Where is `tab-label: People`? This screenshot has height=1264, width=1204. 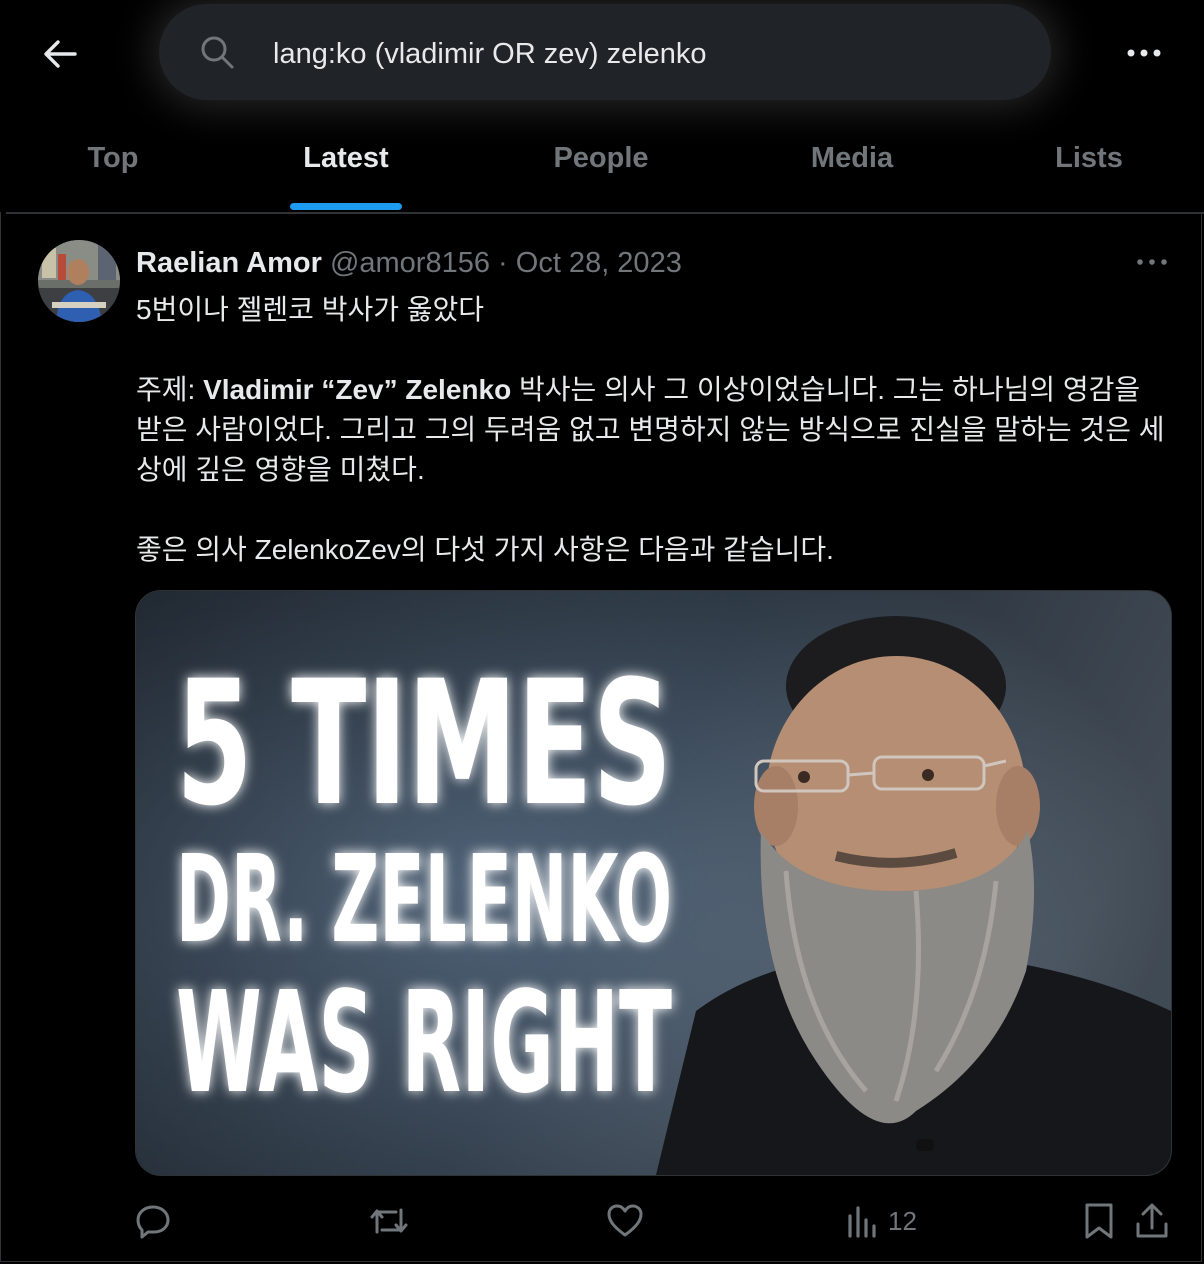
tab-label: People is located at coordinates (601, 158).